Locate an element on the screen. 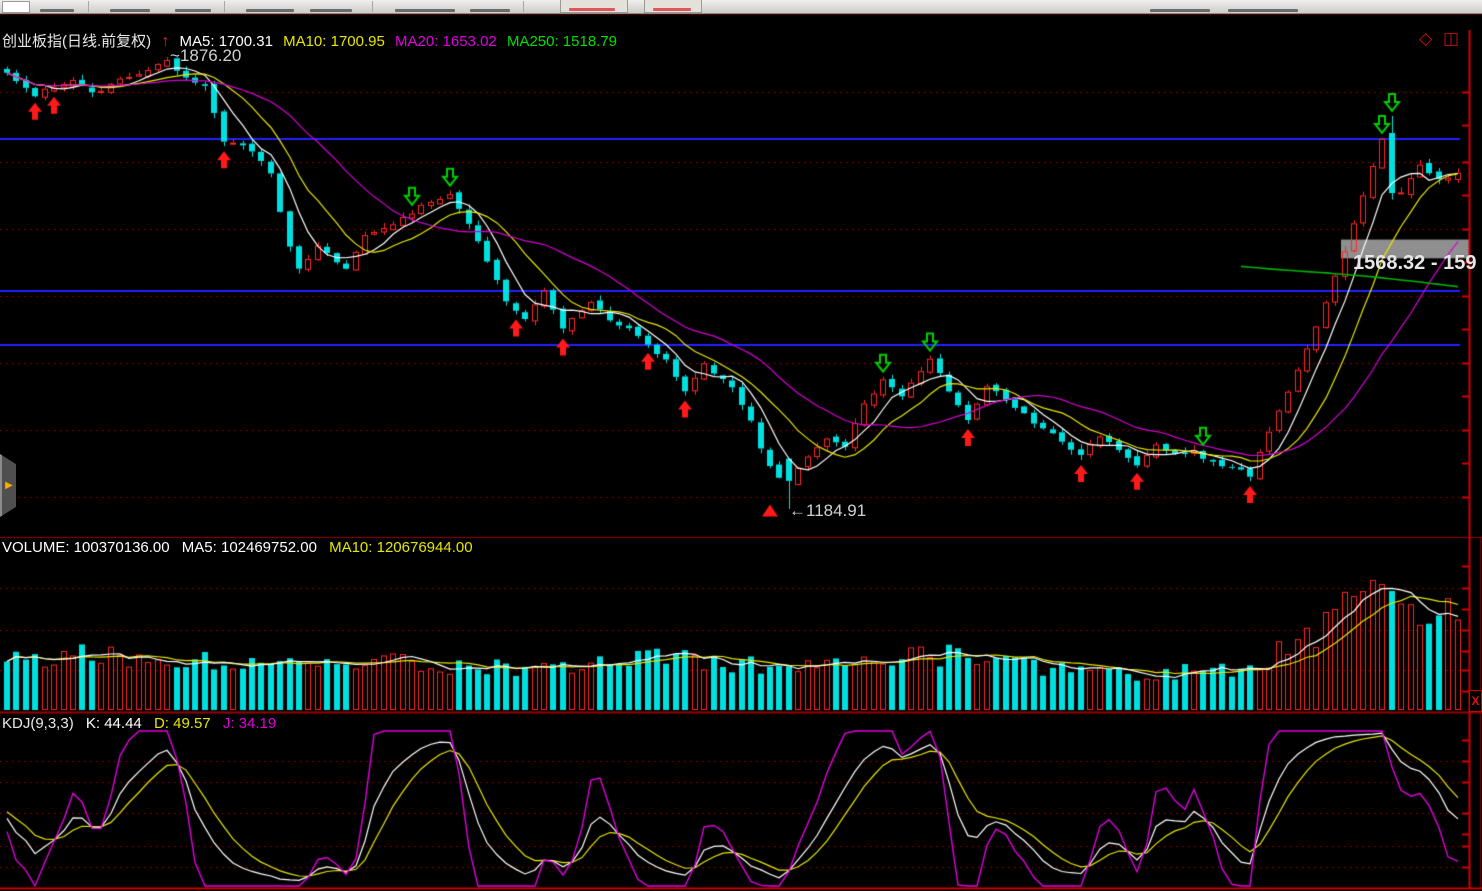 The width and height of the screenshot is (1482, 891). close-icon: X is located at coordinates (1475, 701).